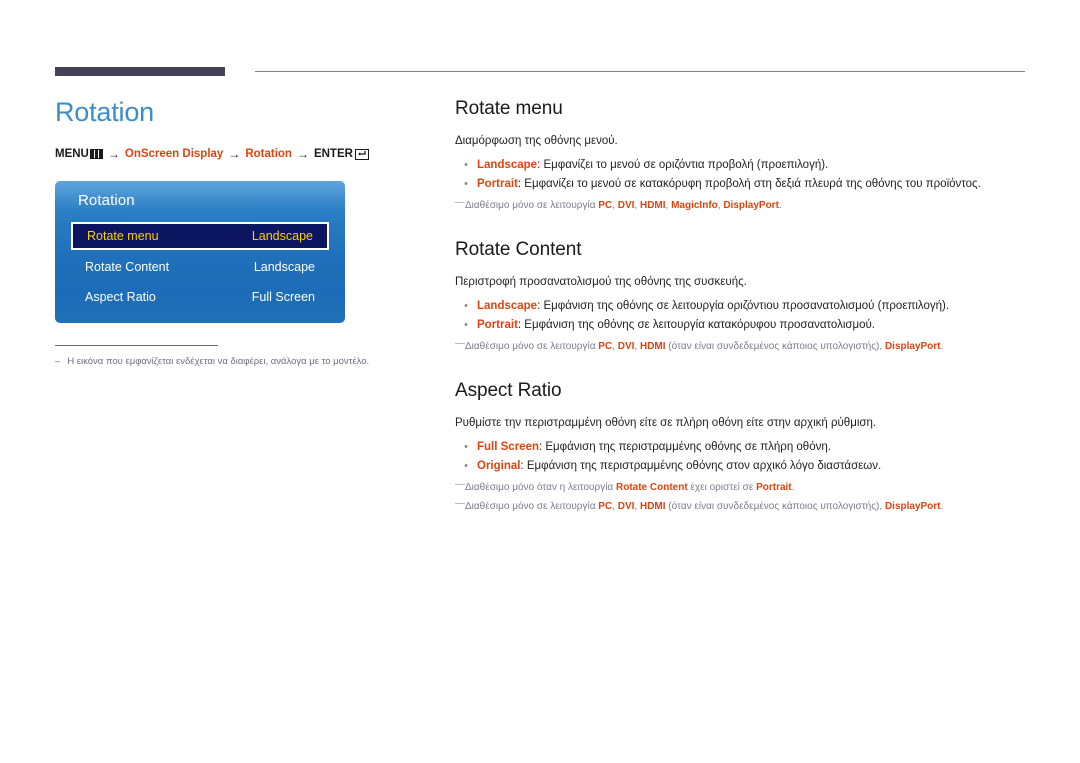  I want to click on osd-row-rotate-menu: Rotate menu Landscape, so click(200, 236).